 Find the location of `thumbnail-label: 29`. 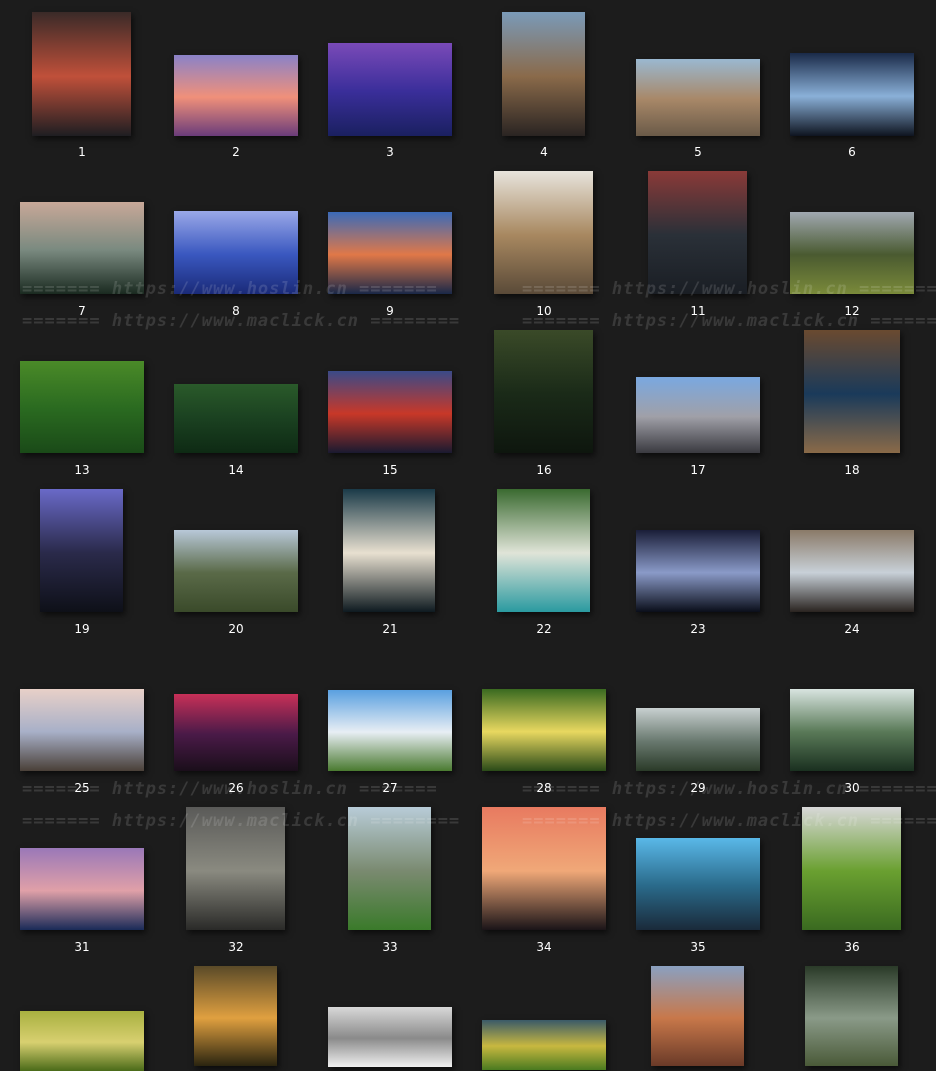

thumbnail-label: 29 is located at coordinates (698, 788).